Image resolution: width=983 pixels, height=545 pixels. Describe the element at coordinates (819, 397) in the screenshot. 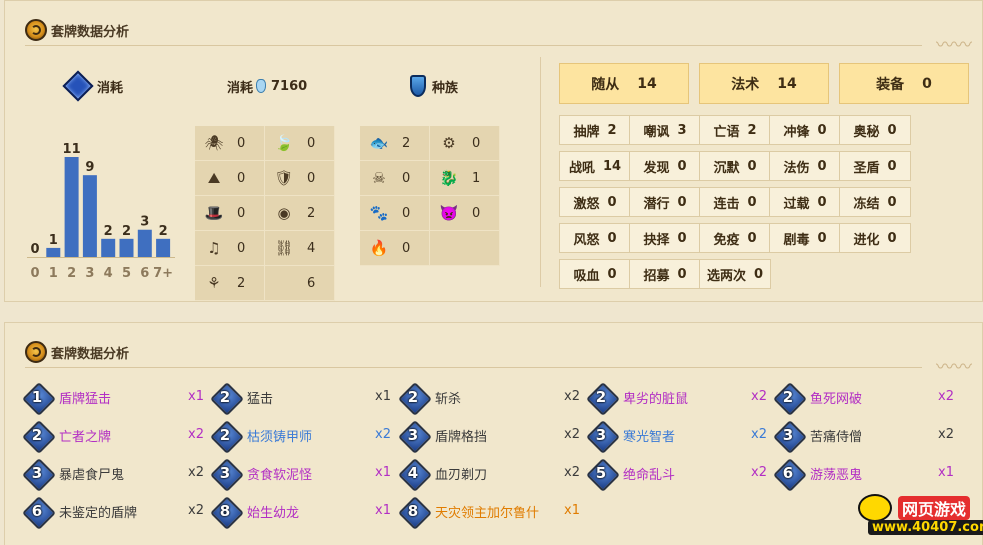

I see `card-entry: 2 鱼死网破` at that location.